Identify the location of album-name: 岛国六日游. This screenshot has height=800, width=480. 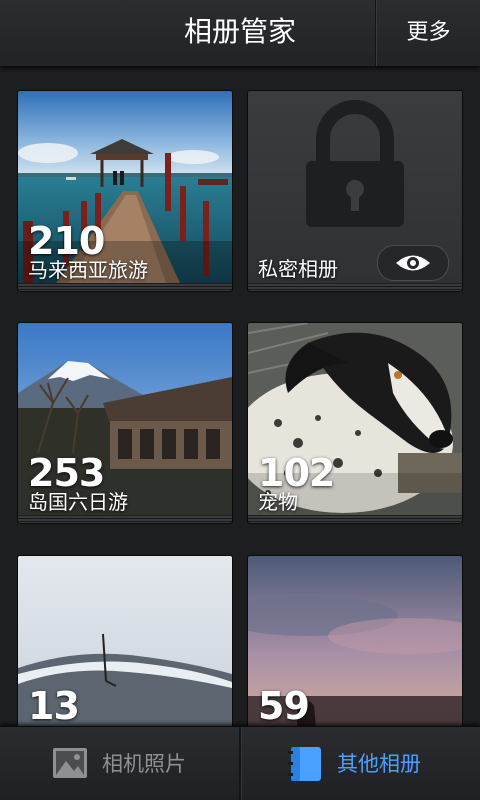
(78, 502).